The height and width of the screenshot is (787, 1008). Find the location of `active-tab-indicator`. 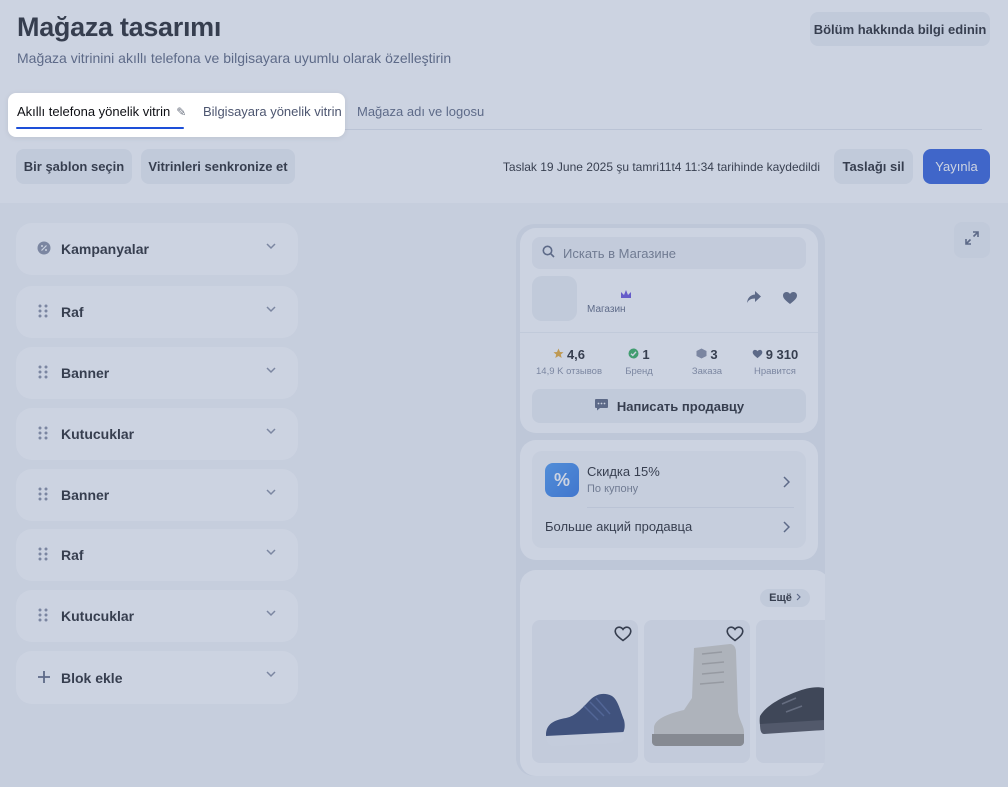

active-tab-indicator is located at coordinates (100, 128).